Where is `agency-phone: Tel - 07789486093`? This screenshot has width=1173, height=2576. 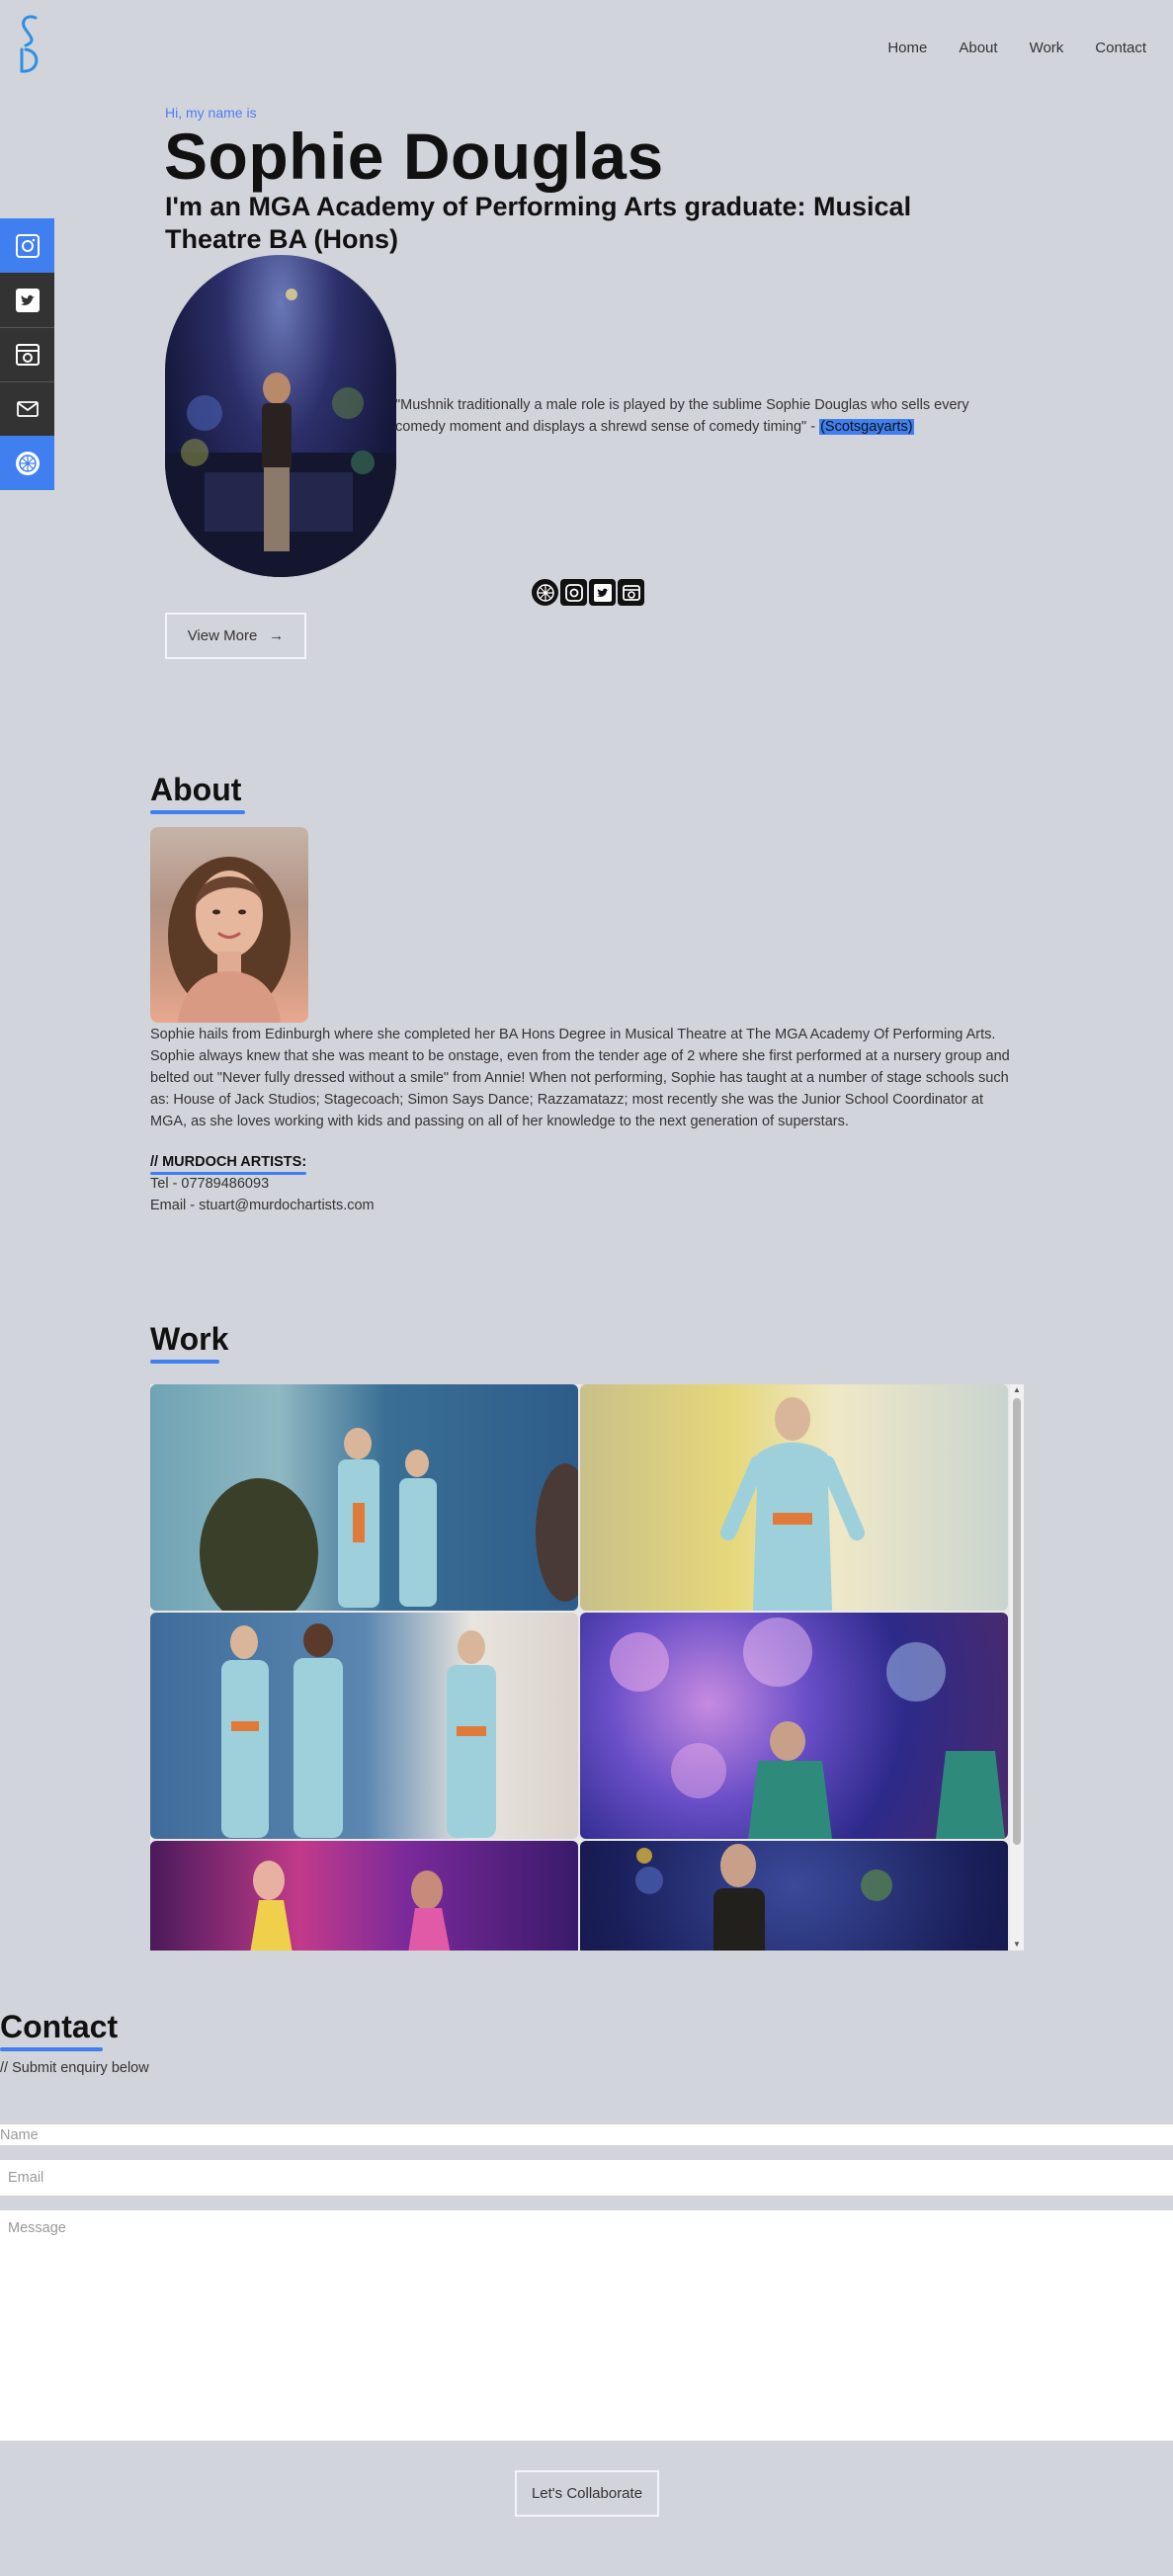
agency-phone: Tel - 07789486093 is located at coordinates (210, 1184).